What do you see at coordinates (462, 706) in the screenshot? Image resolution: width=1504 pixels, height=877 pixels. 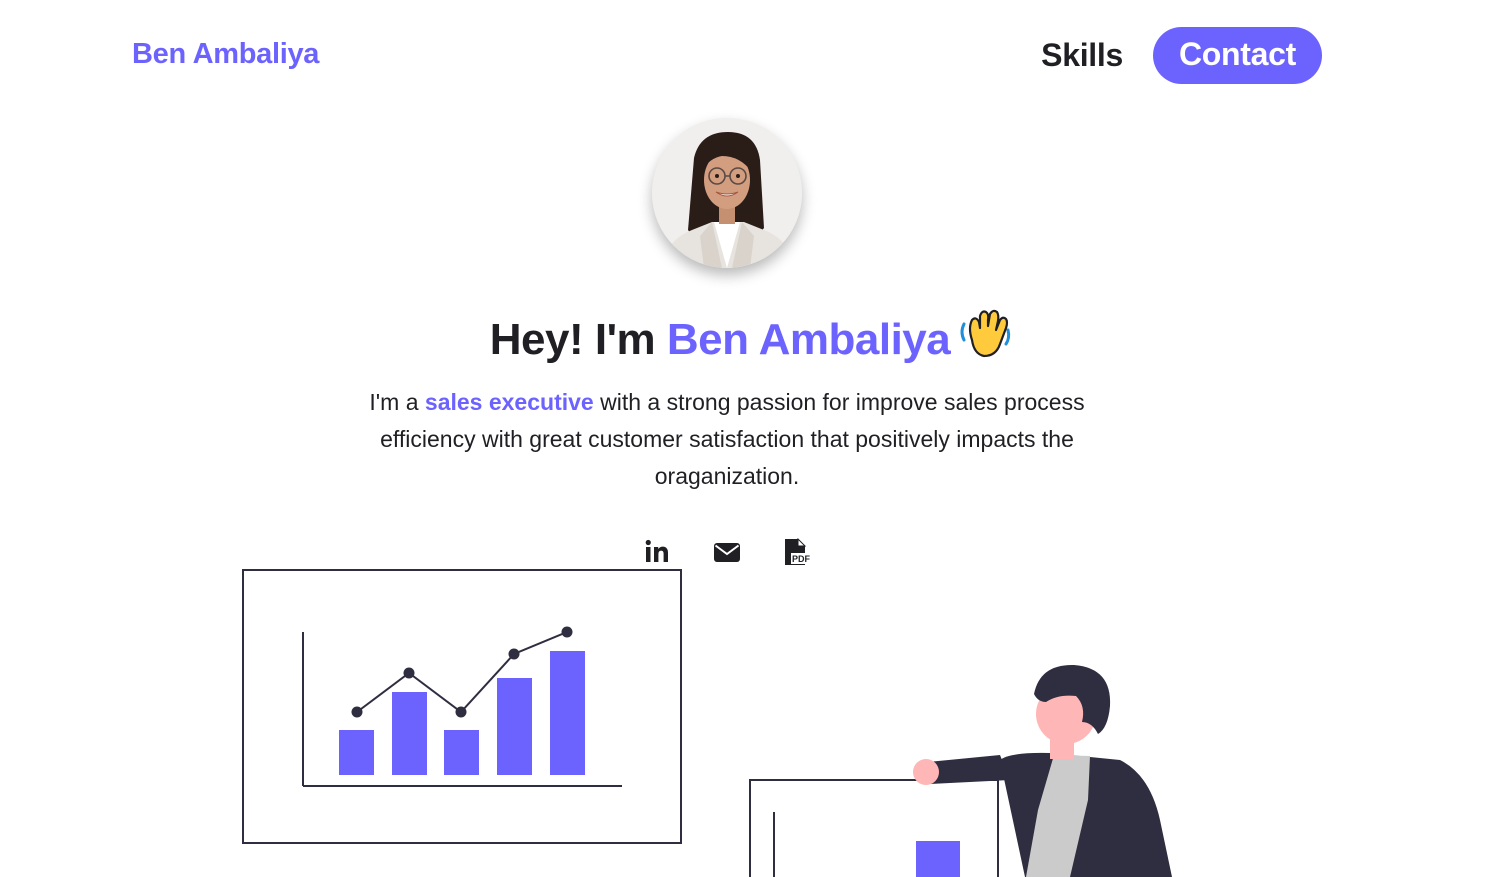 I see `chart-board` at bounding box center [462, 706].